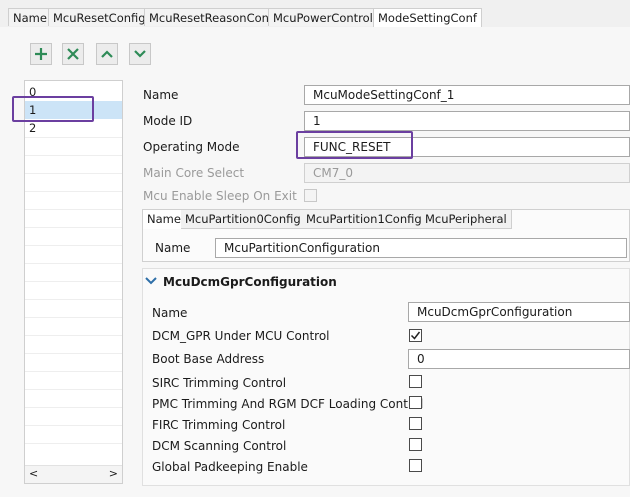 The height and width of the screenshot is (497, 630). What do you see at coordinates (415, 423) in the screenshot?
I see `firc-checkbox` at bounding box center [415, 423].